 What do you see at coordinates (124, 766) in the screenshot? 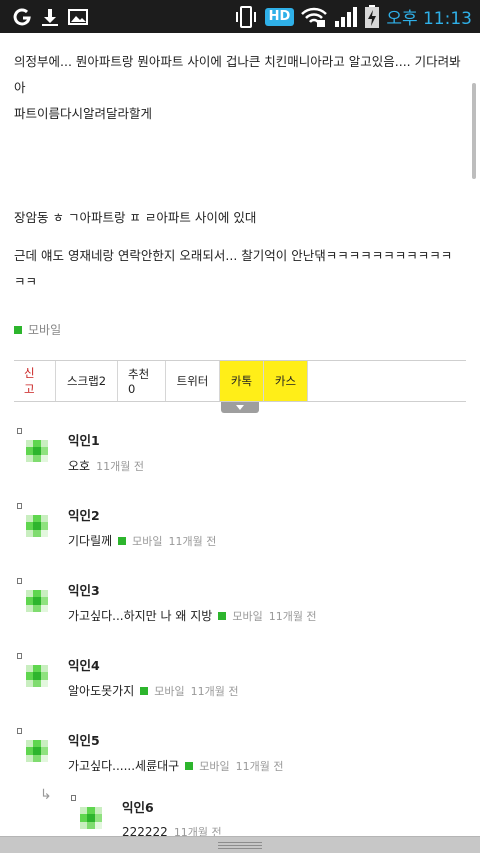
I see `comment-text: 가고싶다......세륜대구` at bounding box center [124, 766].